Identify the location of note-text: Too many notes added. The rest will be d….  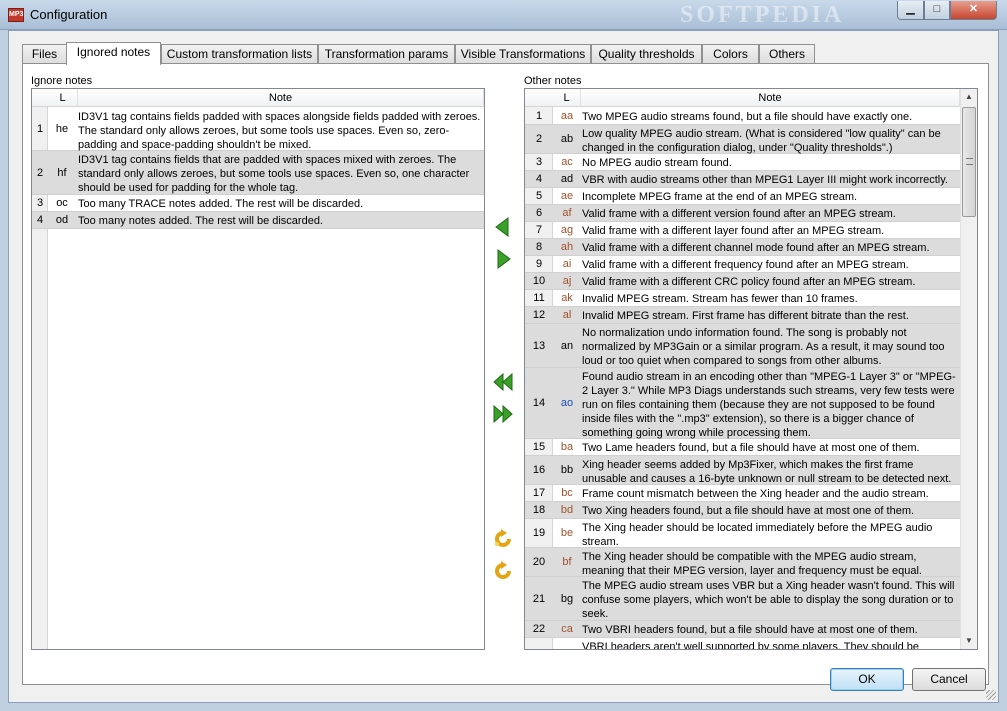
(200, 221).